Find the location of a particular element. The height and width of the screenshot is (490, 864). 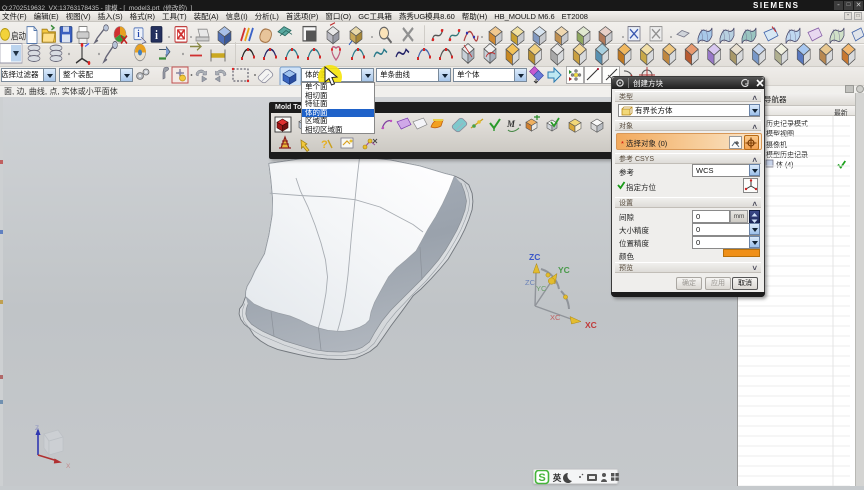

svg-text: S is located at coordinates (541, 478).